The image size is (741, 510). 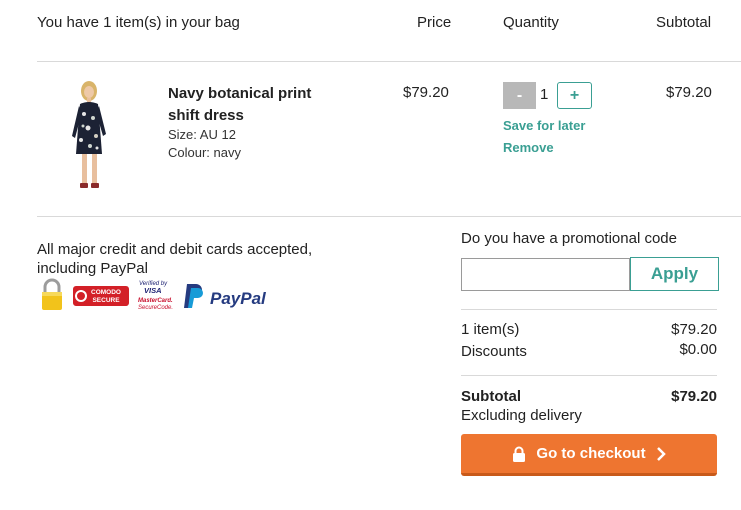 I want to click on summary-discounts-label: Discounts, so click(x=494, y=351).